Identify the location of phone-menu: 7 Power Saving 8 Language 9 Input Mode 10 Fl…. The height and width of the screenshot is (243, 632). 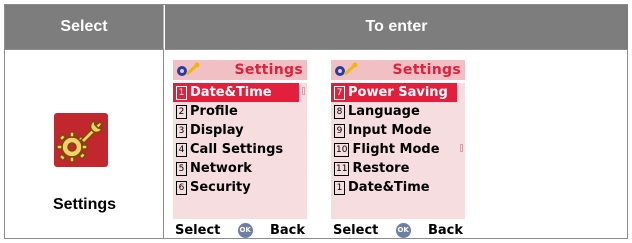
(398, 151).